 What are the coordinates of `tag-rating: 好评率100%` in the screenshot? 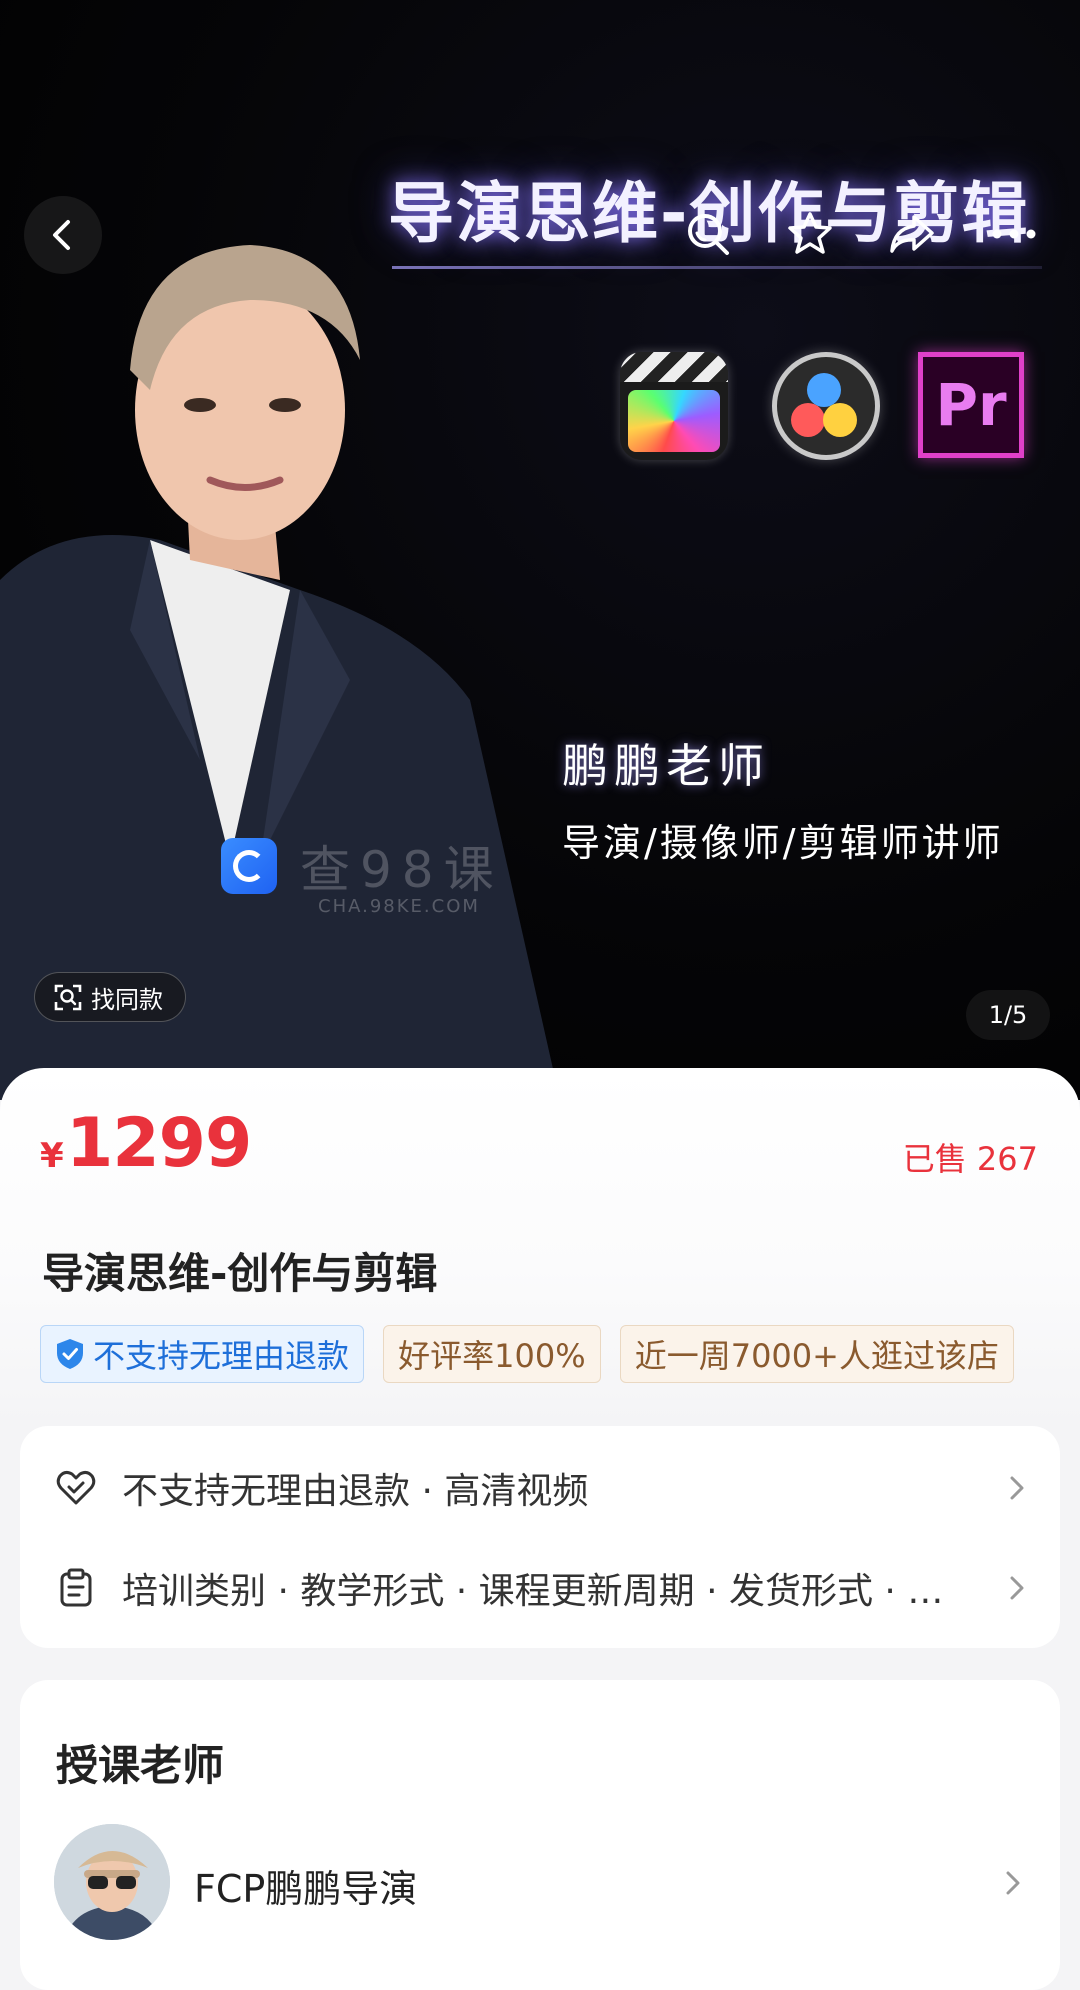 It's located at (492, 1354).